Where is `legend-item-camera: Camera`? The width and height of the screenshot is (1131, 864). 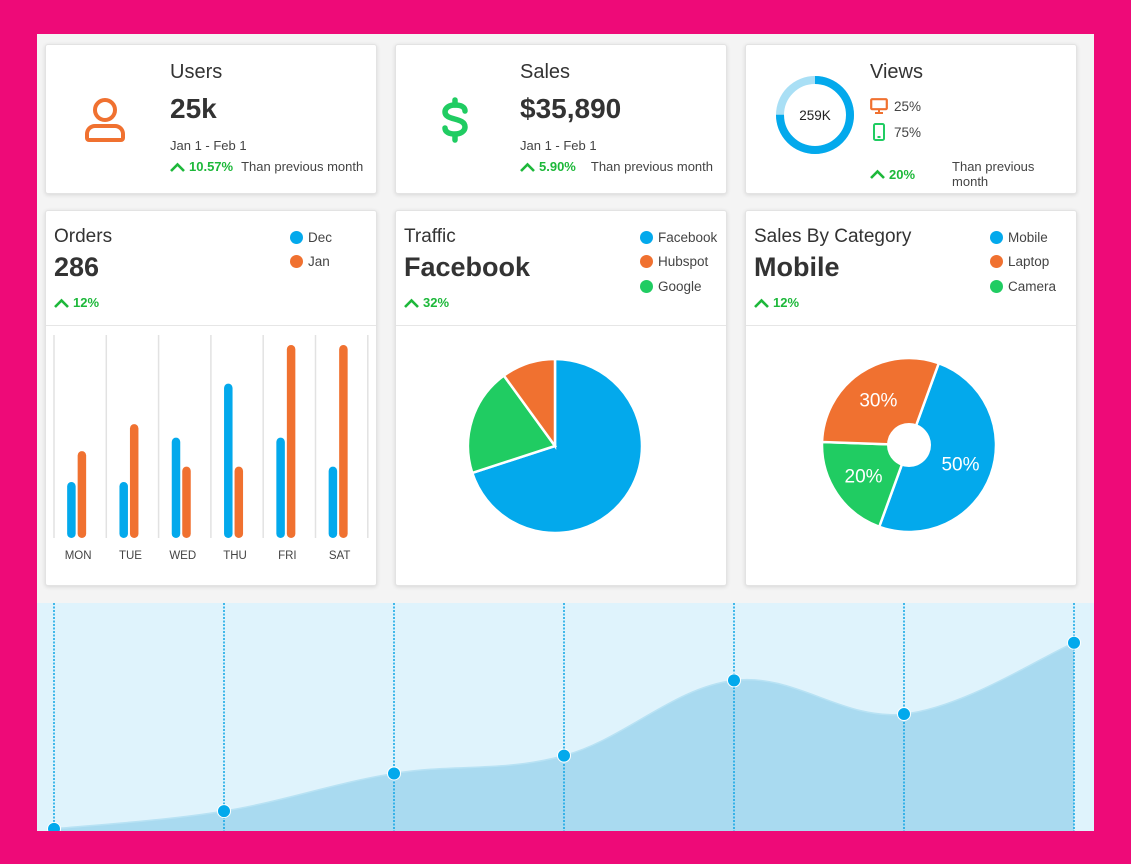
legend-item-camera: Camera is located at coordinates (1023, 286).